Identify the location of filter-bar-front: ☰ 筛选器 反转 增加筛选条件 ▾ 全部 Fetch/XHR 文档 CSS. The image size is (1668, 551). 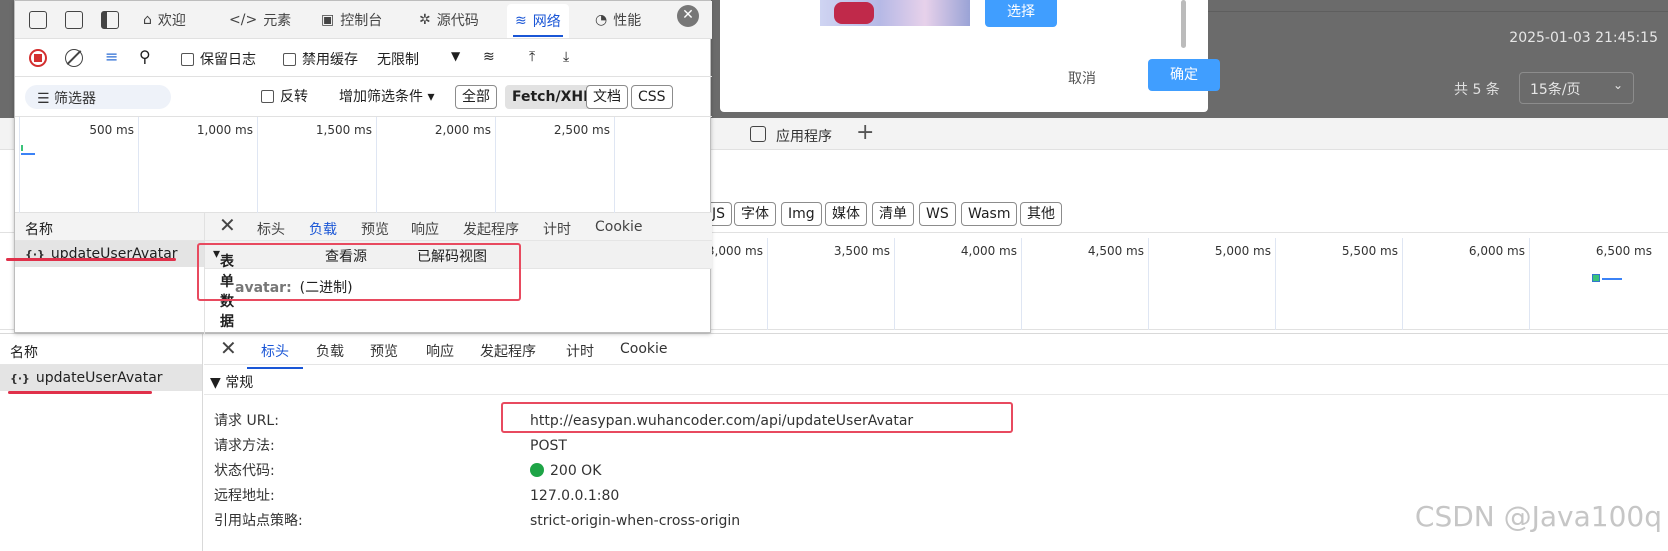
(363, 97).